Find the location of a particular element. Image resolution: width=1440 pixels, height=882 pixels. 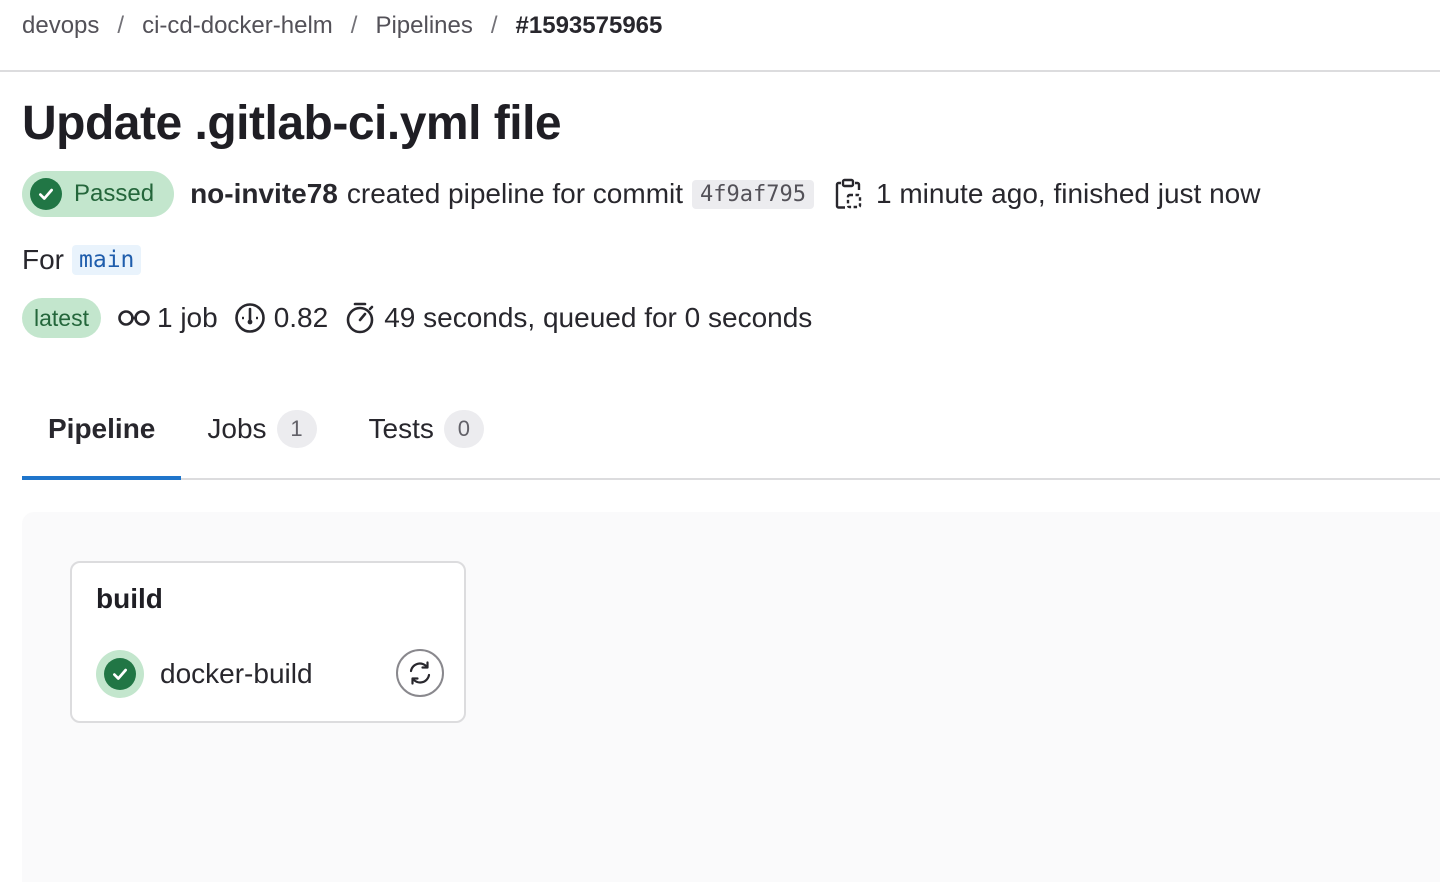

tab-jobs-count: 1 is located at coordinates (296, 429).